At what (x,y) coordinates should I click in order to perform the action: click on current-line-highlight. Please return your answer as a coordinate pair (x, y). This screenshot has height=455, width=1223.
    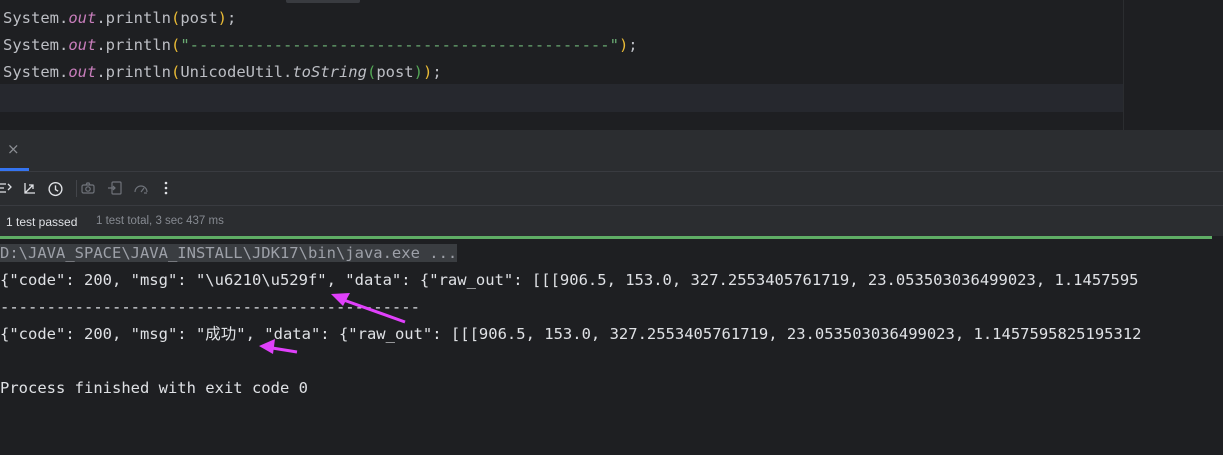
    Looking at the image, I should click on (561, 98).